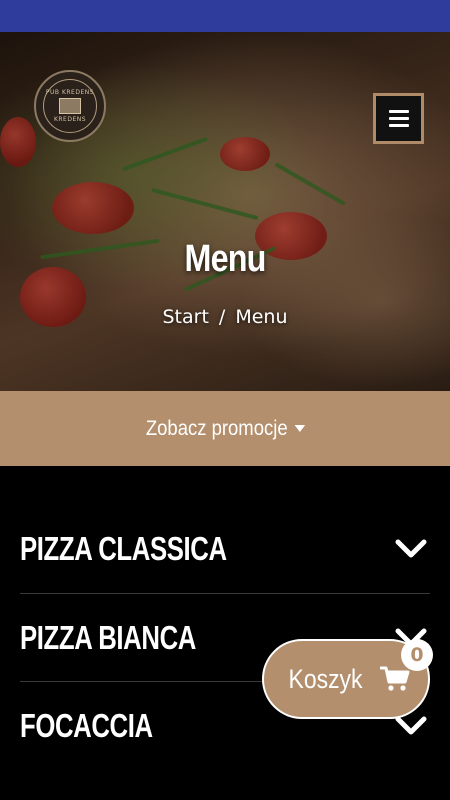 This screenshot has height=800, width=450. Describe the element at coordinates (417, 655) in the screenshot. I see `cart-count-badge: 0` at that location.